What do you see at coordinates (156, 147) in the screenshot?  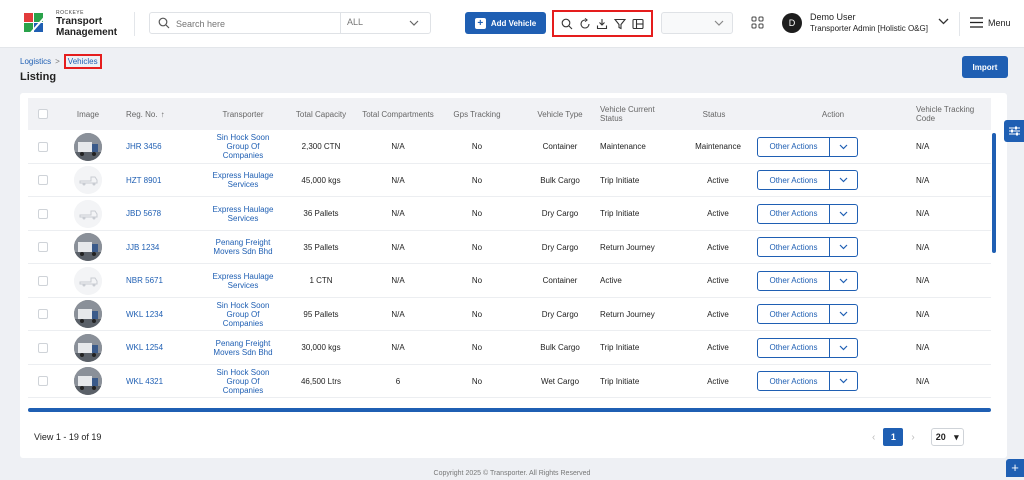 I see `reg-no-link: JHR 3456` at bounding box center [156, 147].